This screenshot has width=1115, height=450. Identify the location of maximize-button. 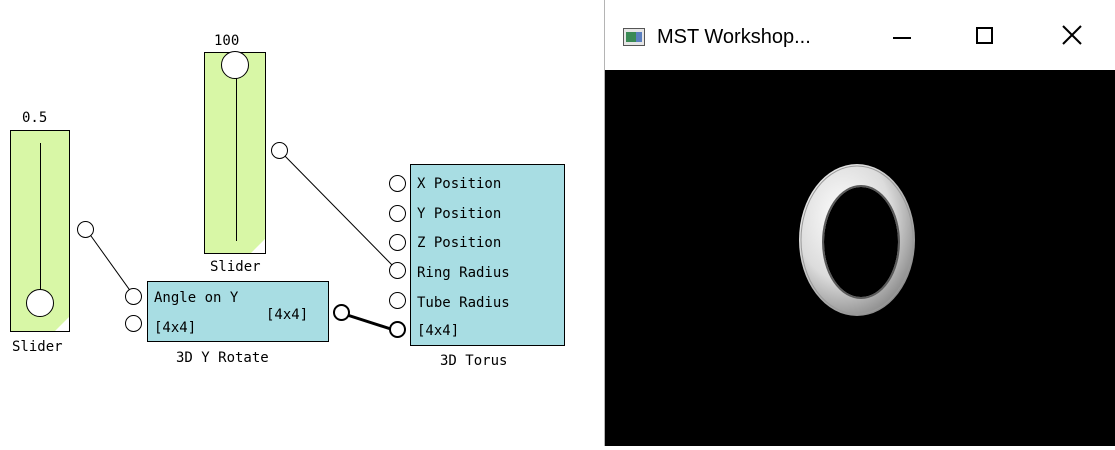
(985, 35).